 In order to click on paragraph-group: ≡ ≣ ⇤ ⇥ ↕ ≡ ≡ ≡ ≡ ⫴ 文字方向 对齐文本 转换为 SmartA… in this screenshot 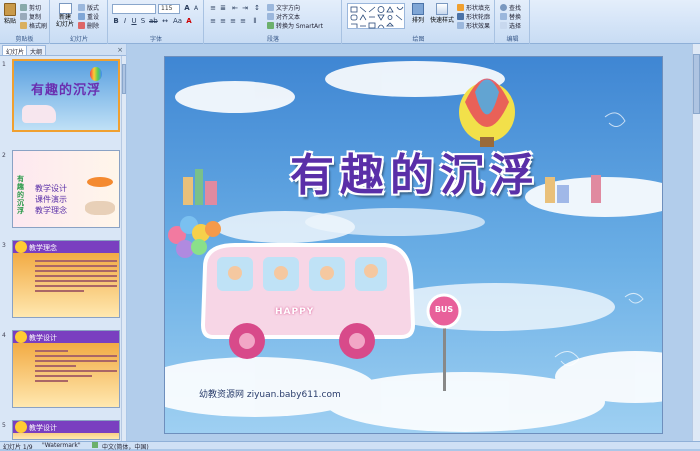, I will do `click(273, 22)`.